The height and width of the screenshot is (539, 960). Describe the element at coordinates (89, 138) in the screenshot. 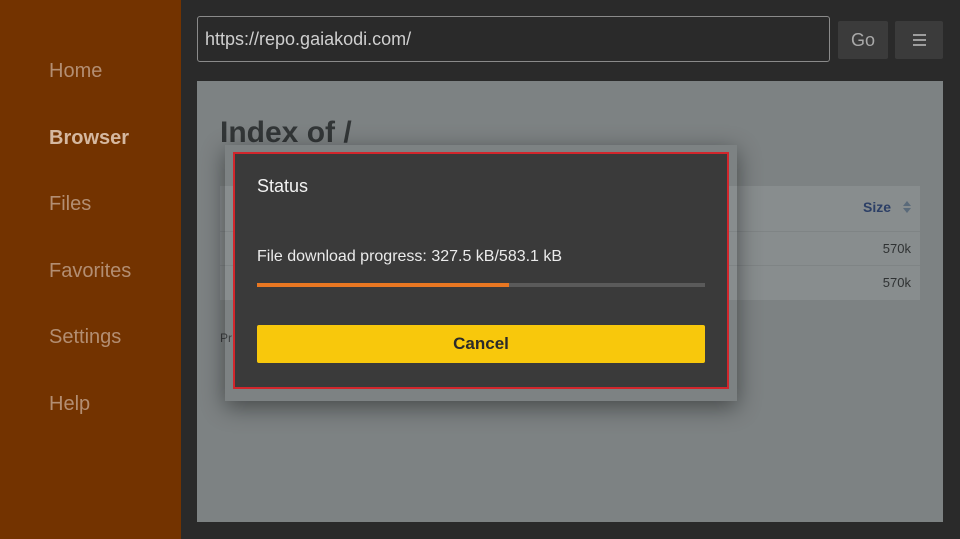

I see `sidebar-item-browser: Browser` at that location.